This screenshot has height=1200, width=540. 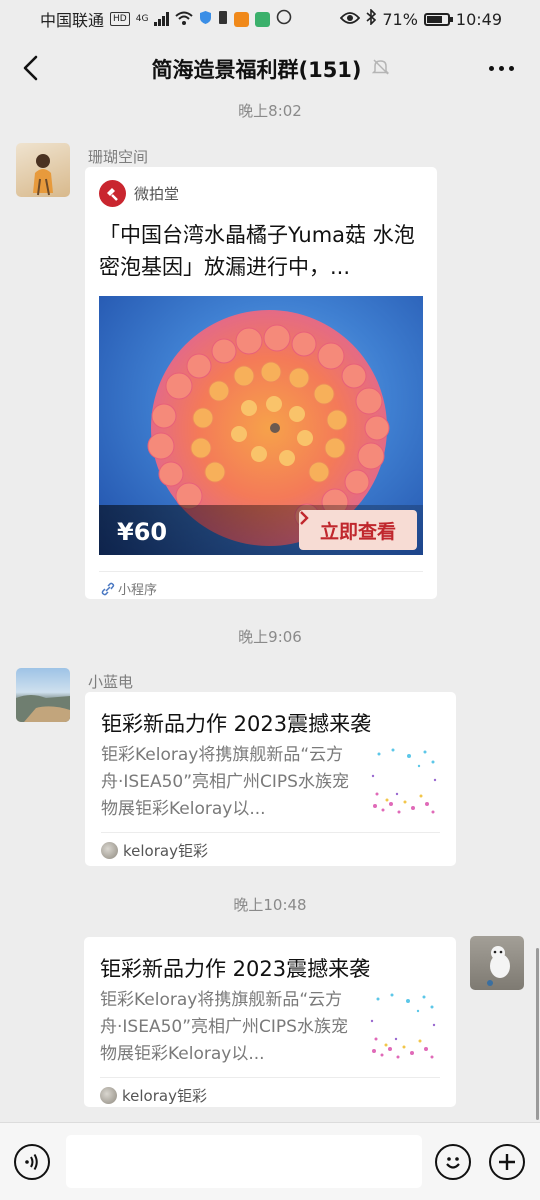 I want to click on plus-icon, so click(x=507, y=1162).